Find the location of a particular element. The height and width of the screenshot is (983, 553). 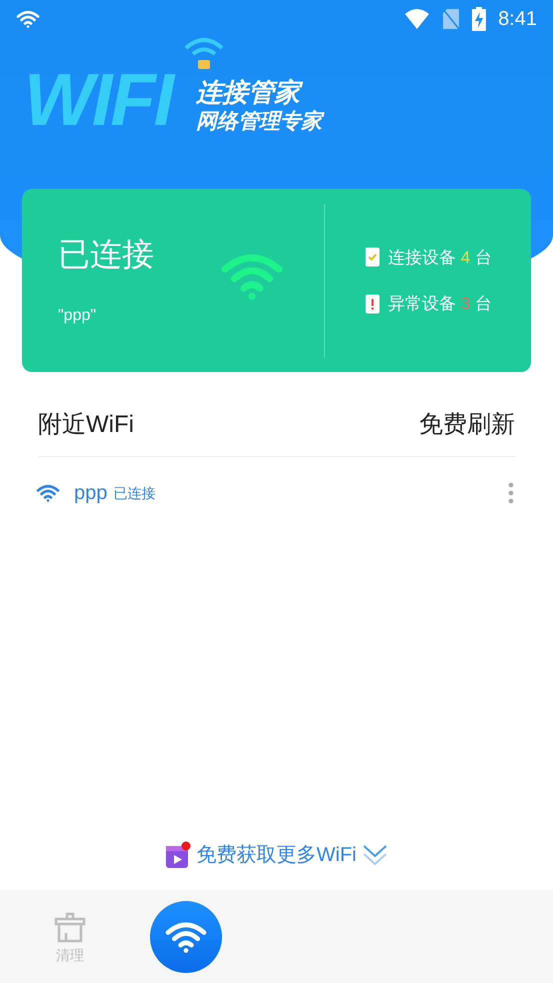

wifi-icon is located at coordinates (48, 493).